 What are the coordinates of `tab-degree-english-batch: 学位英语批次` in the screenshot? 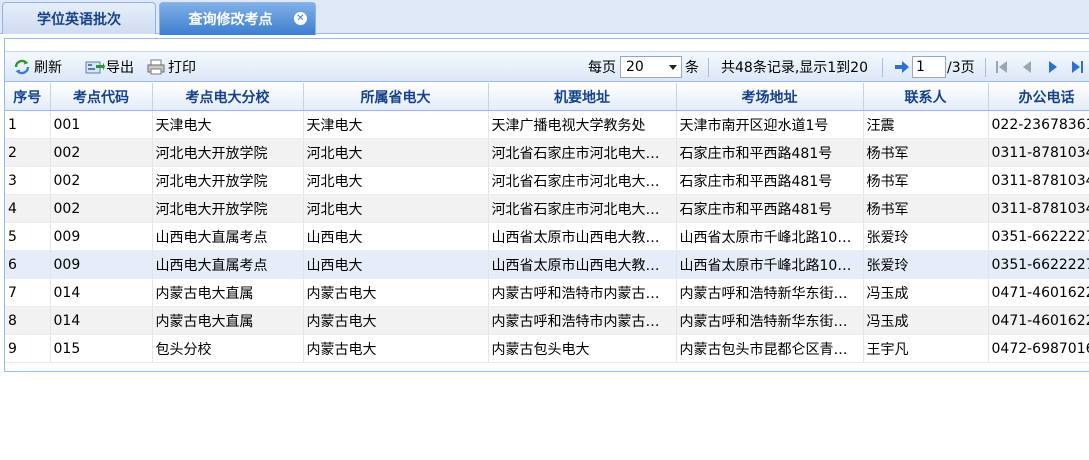 It's located at (79, 18).